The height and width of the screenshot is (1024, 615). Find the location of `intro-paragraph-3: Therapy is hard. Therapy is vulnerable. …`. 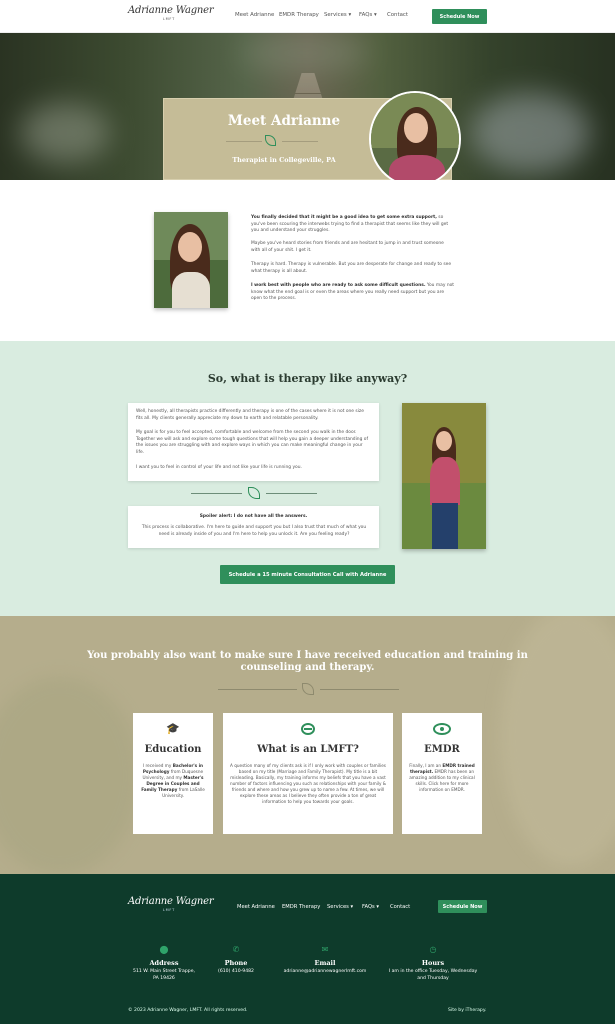

intro-paragraph-3: Therapy is hard. Therapy is vulnerable. … is located at coordinates (351, 268).